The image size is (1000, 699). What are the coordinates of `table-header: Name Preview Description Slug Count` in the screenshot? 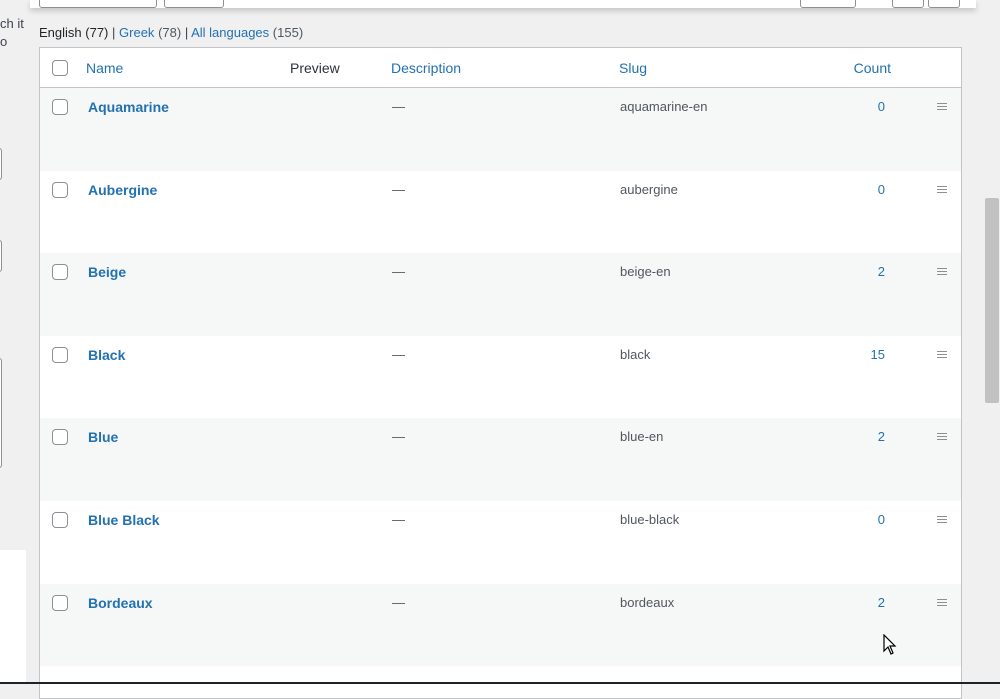 It's located at (500, 68).